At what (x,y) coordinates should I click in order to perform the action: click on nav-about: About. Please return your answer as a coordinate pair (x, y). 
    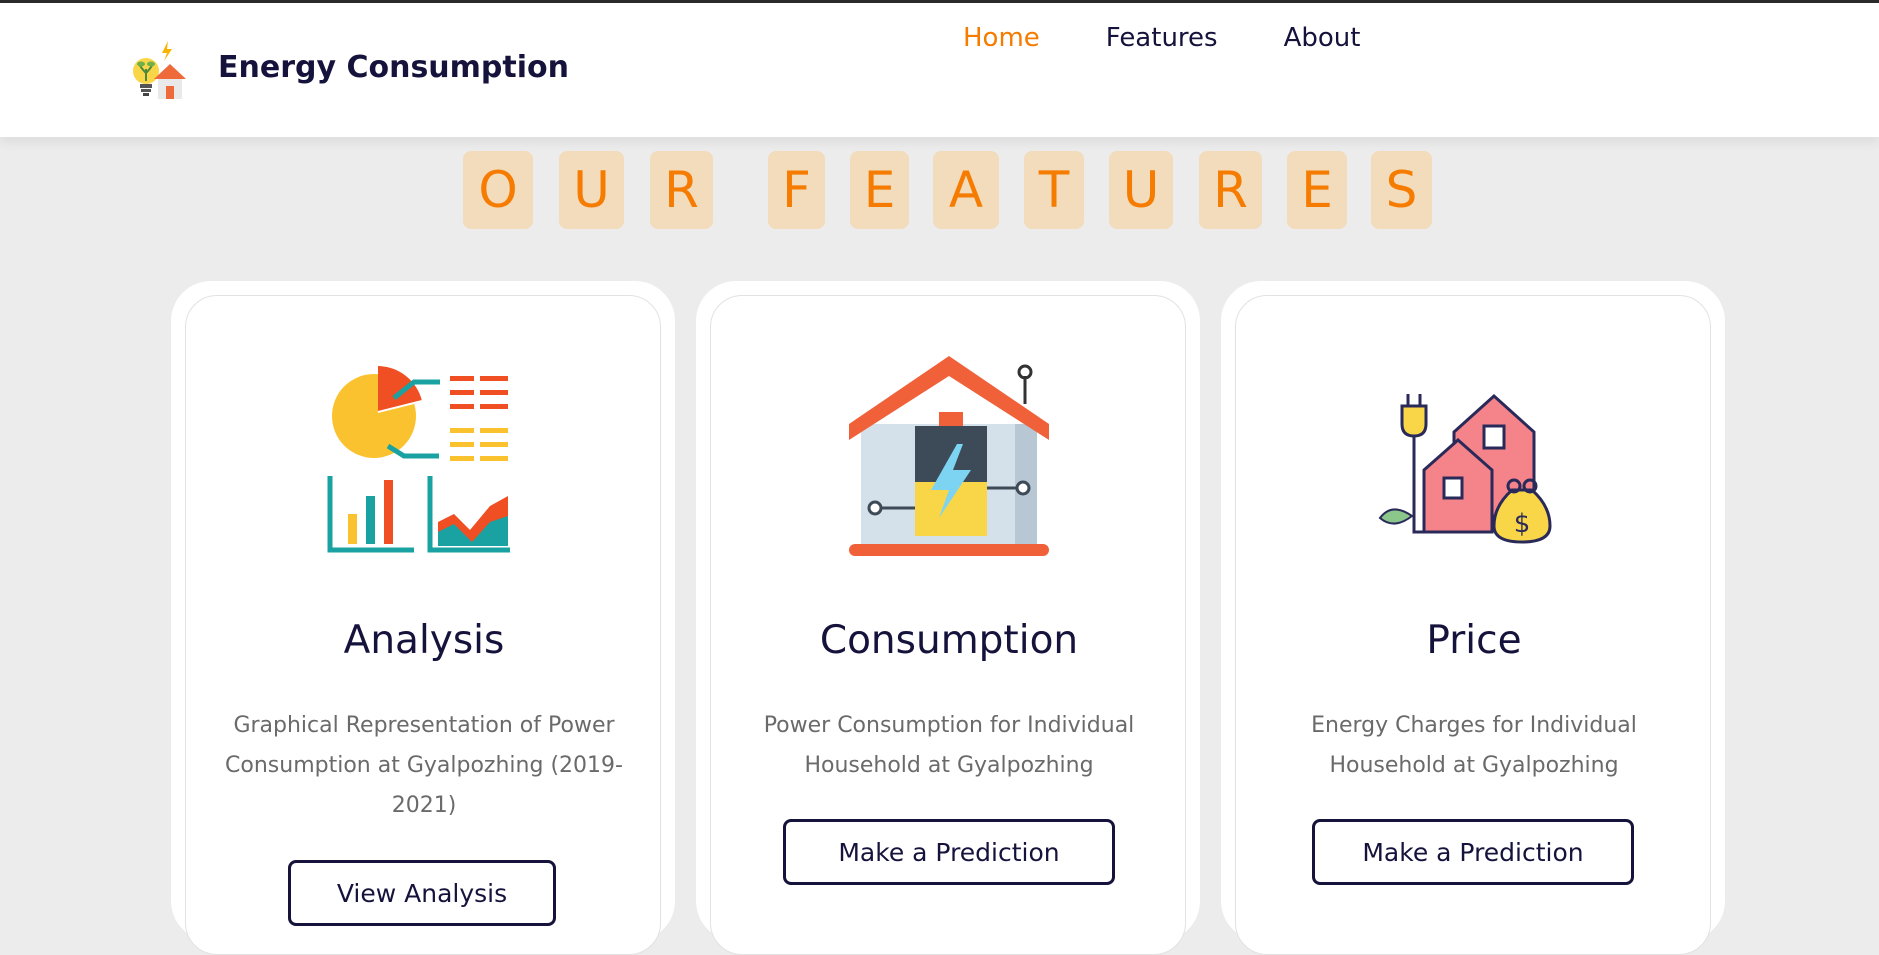
    Looking at the image, I should click on (1322, 38).